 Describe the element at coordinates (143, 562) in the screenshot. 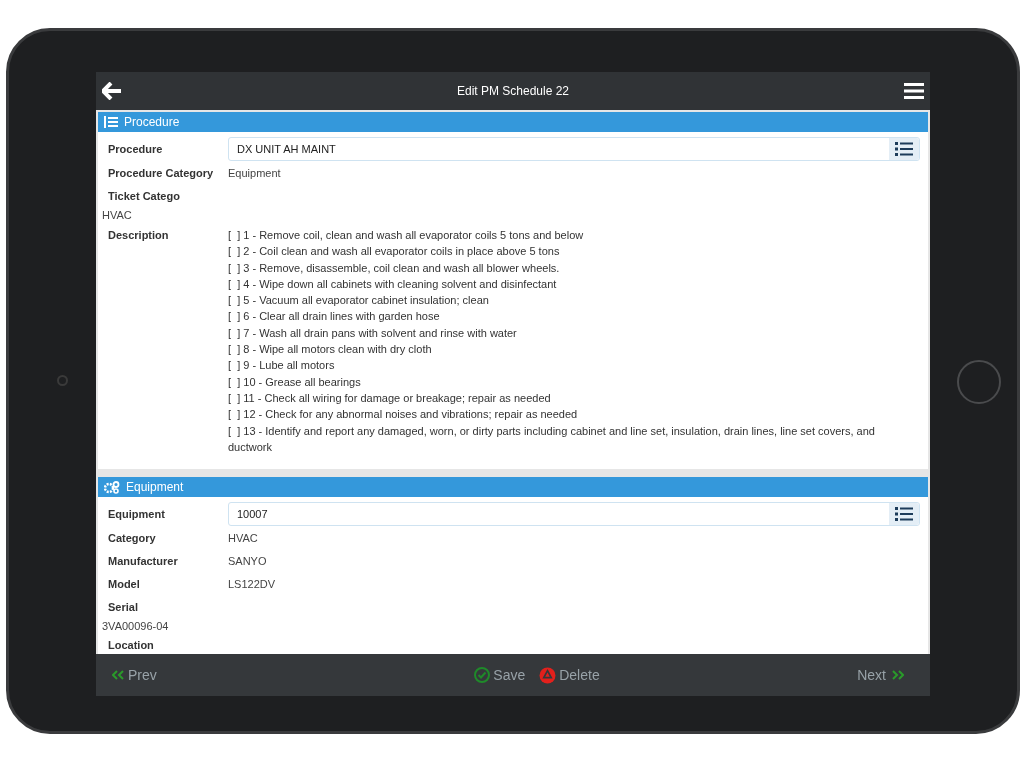

I see `field-label: Manufacturer` at that location.